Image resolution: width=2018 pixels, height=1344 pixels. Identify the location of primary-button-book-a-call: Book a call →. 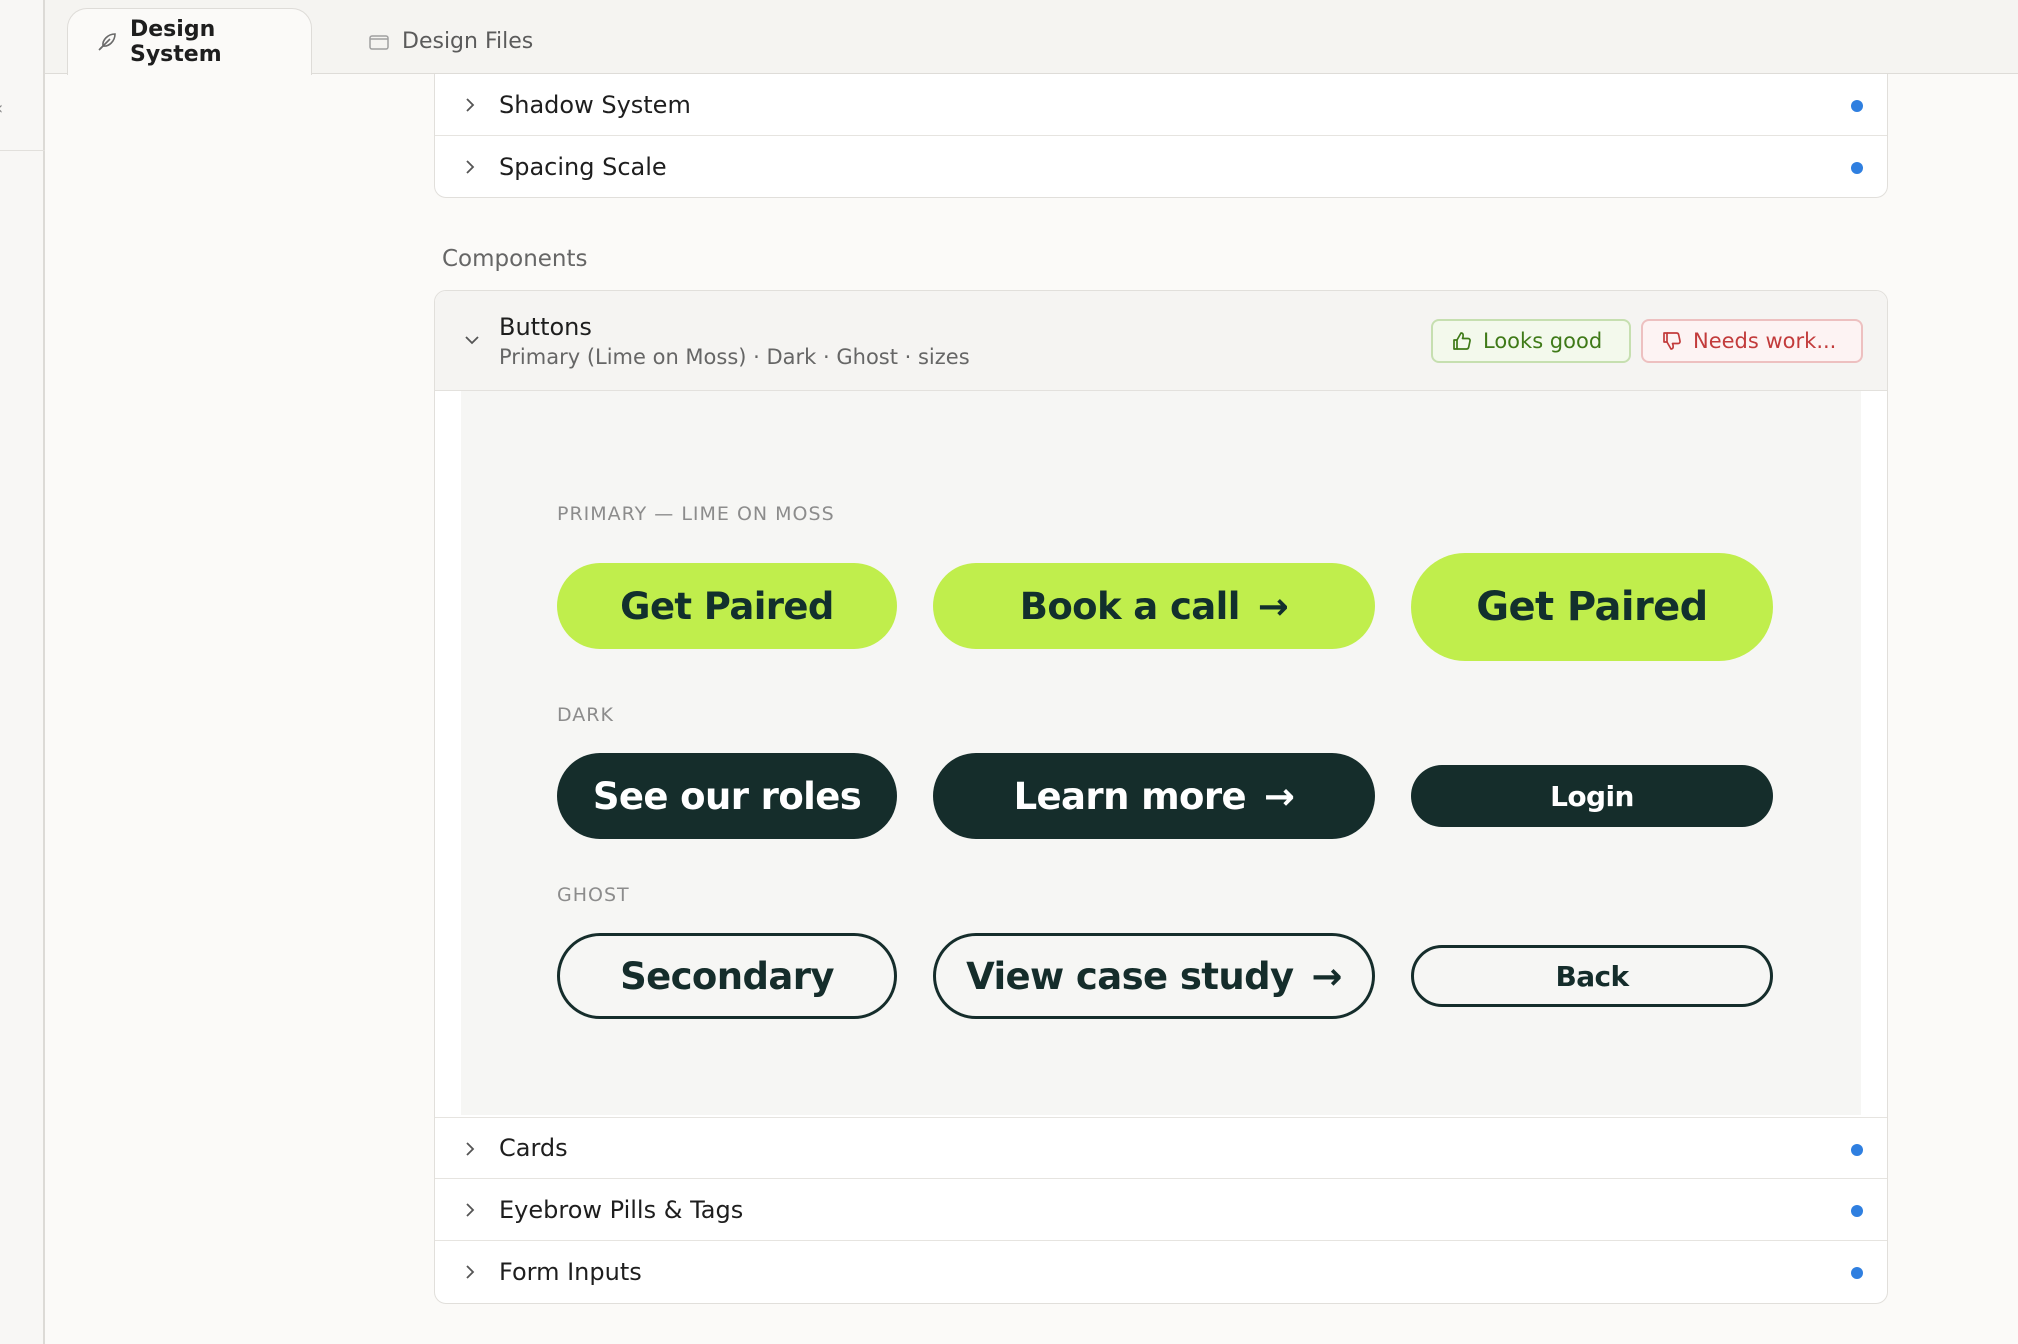
(1154, 606).